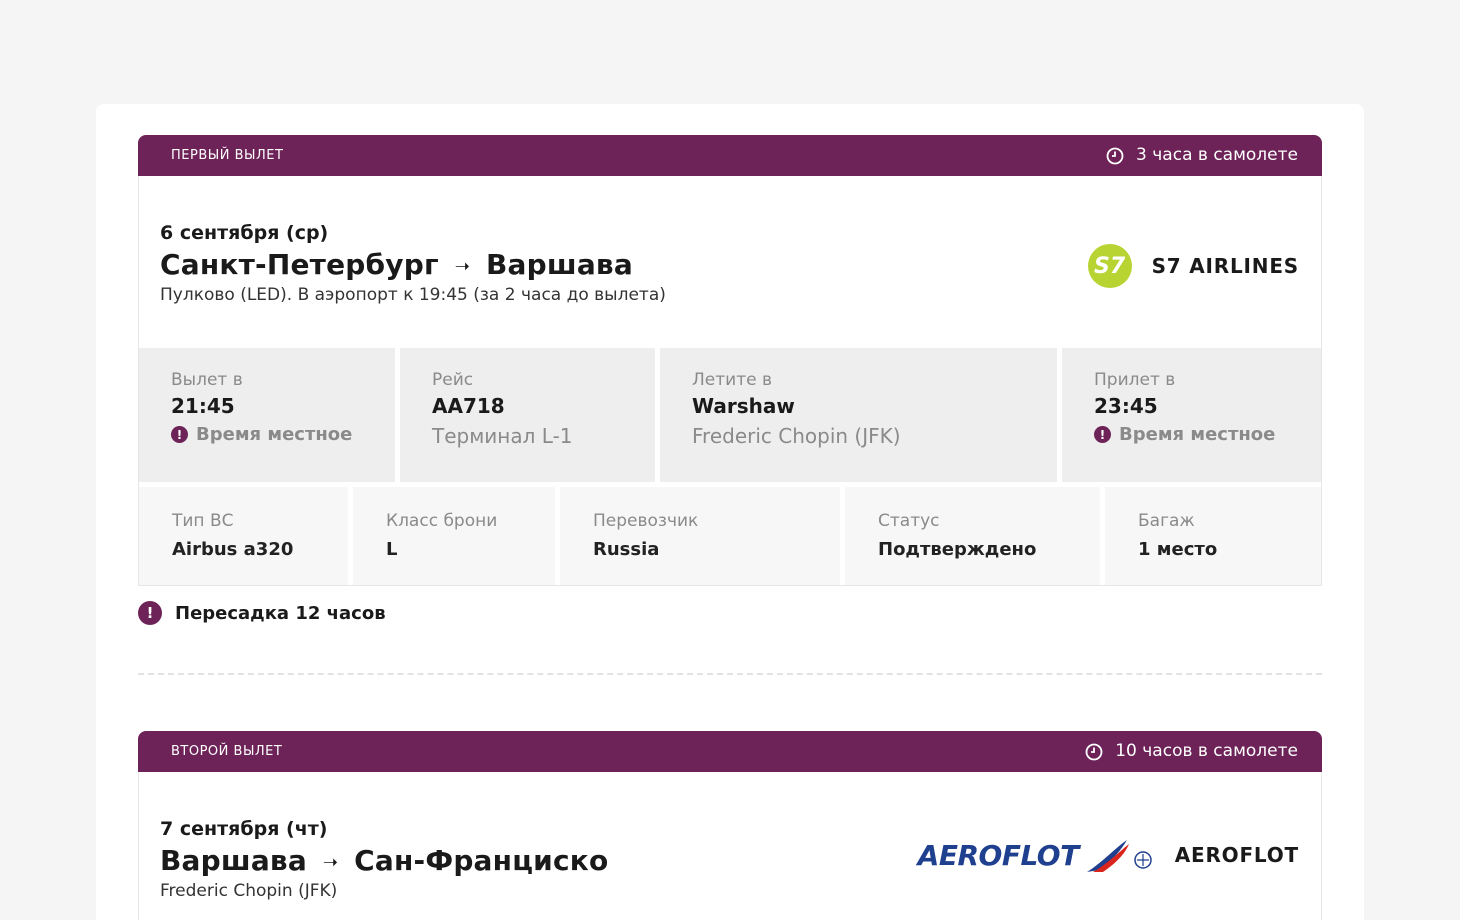  Describe the element at coordinates (227, 751) in the screenshot. I see `flight-label: ВТОРОЙ ВЫЛЕТ` at that location.